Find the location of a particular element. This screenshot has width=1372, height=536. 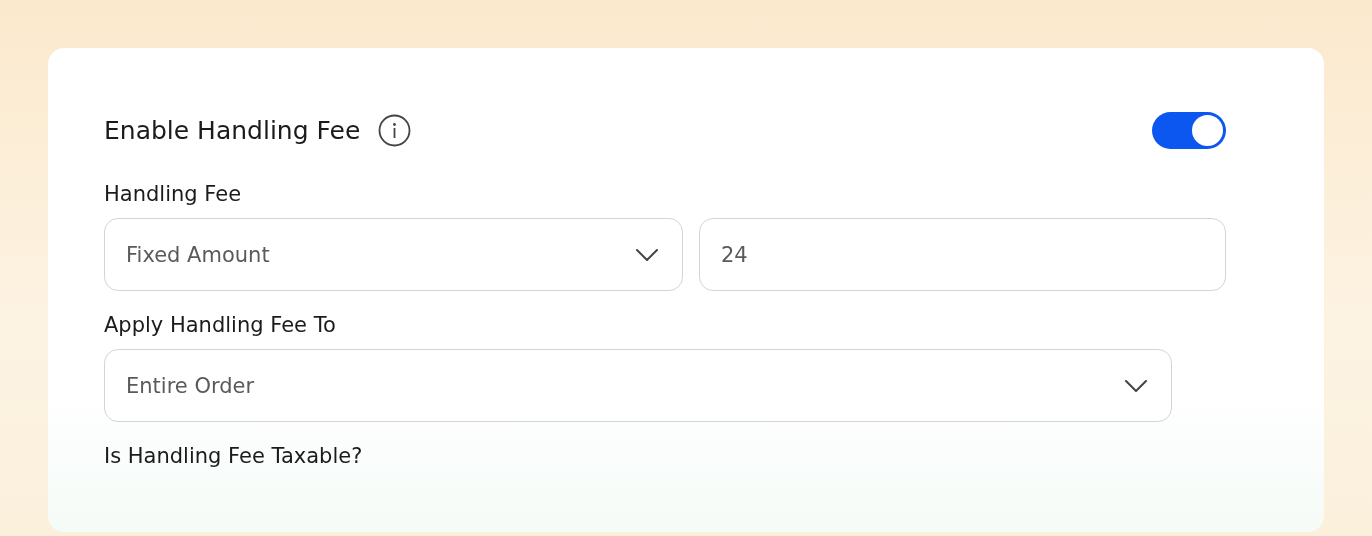

input-field: 24 is located at coordinates (962, 254).